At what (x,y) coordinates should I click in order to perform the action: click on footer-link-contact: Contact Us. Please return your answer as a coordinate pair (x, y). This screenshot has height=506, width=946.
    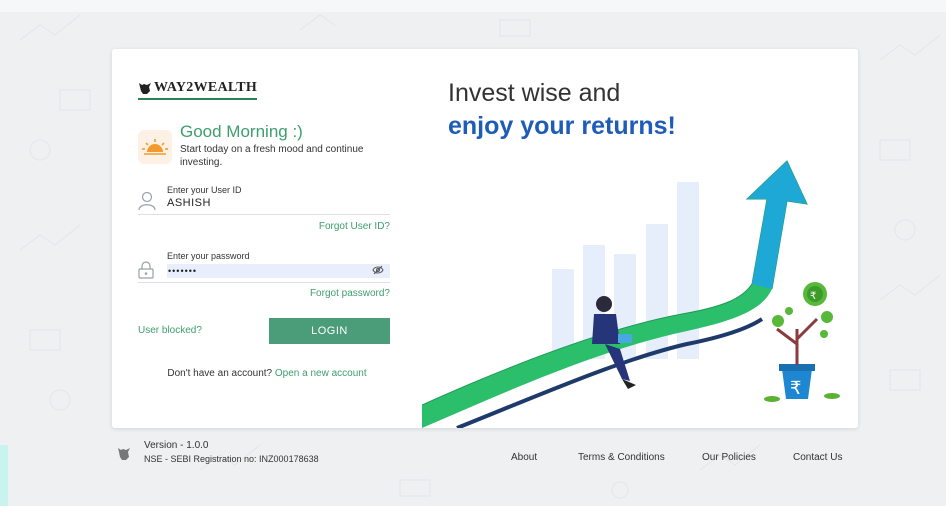
    Looking at the image, I should click on (817, 457).